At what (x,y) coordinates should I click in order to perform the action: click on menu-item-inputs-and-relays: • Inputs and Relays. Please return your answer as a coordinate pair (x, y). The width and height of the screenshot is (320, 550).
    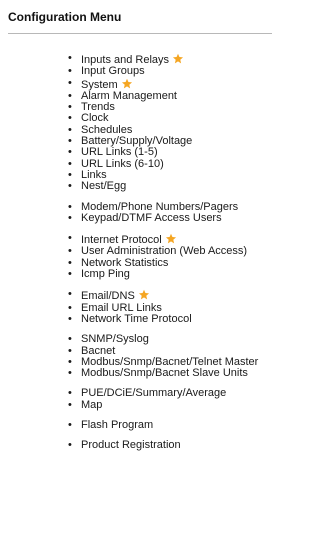
    Looking at the image, I should click on (175, 59).